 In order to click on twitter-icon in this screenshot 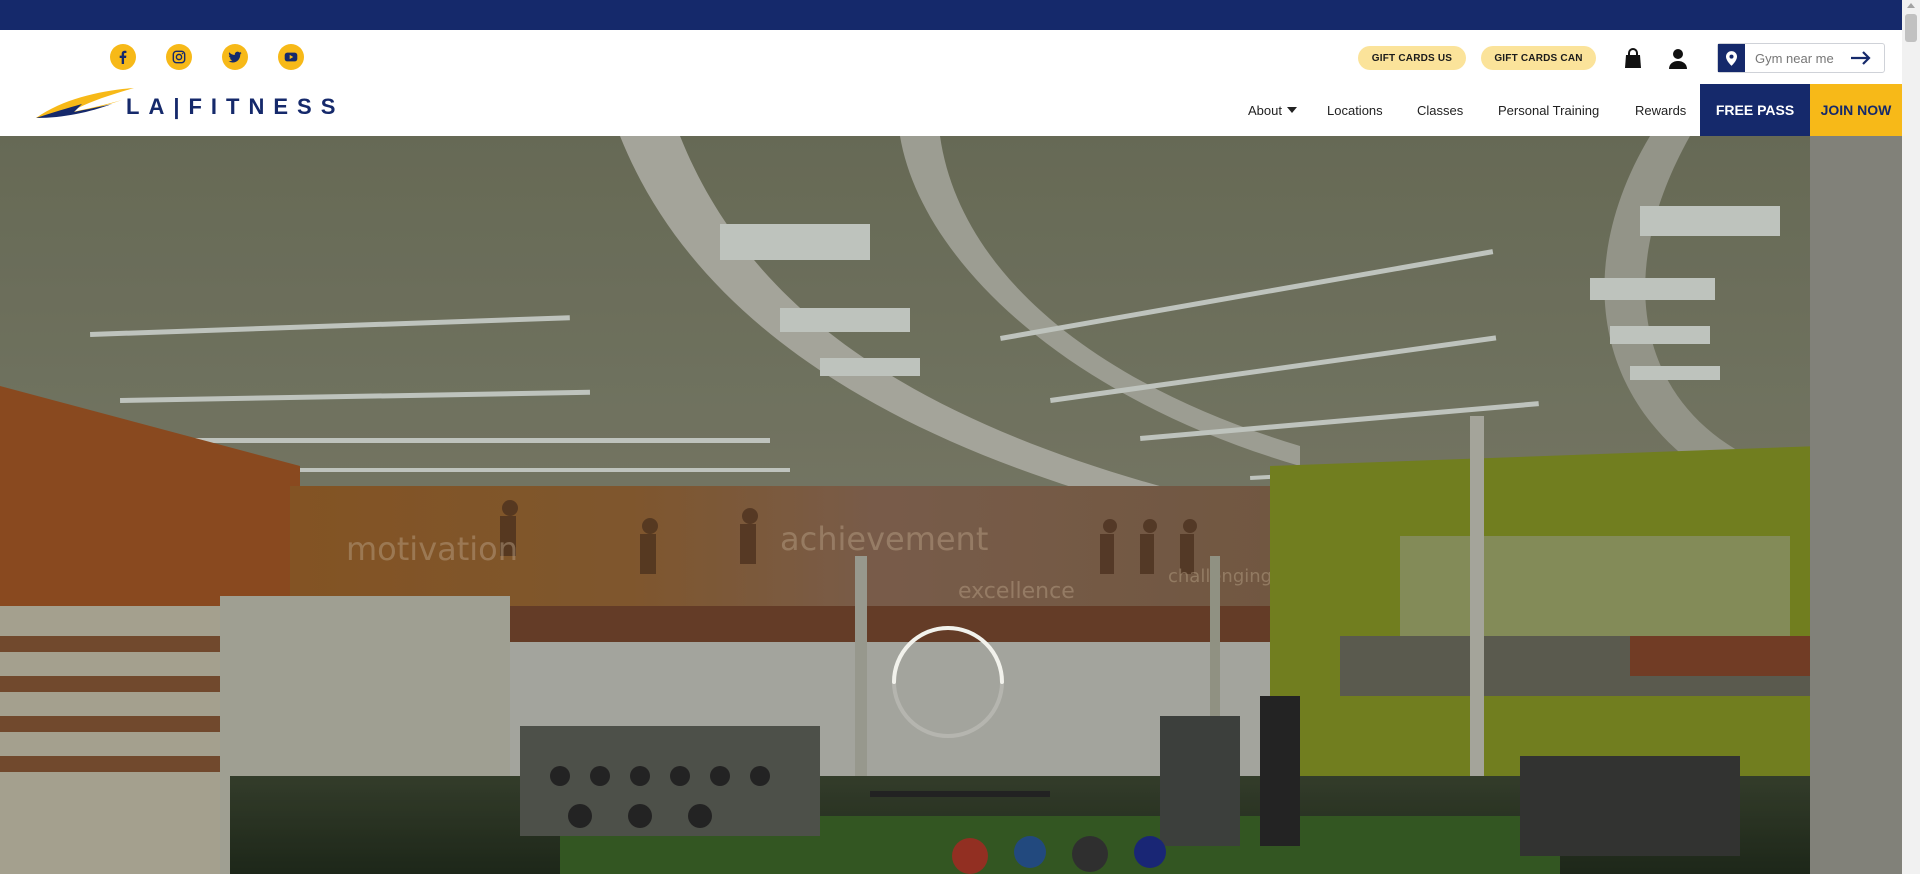, I will do `click(235, 57)`.